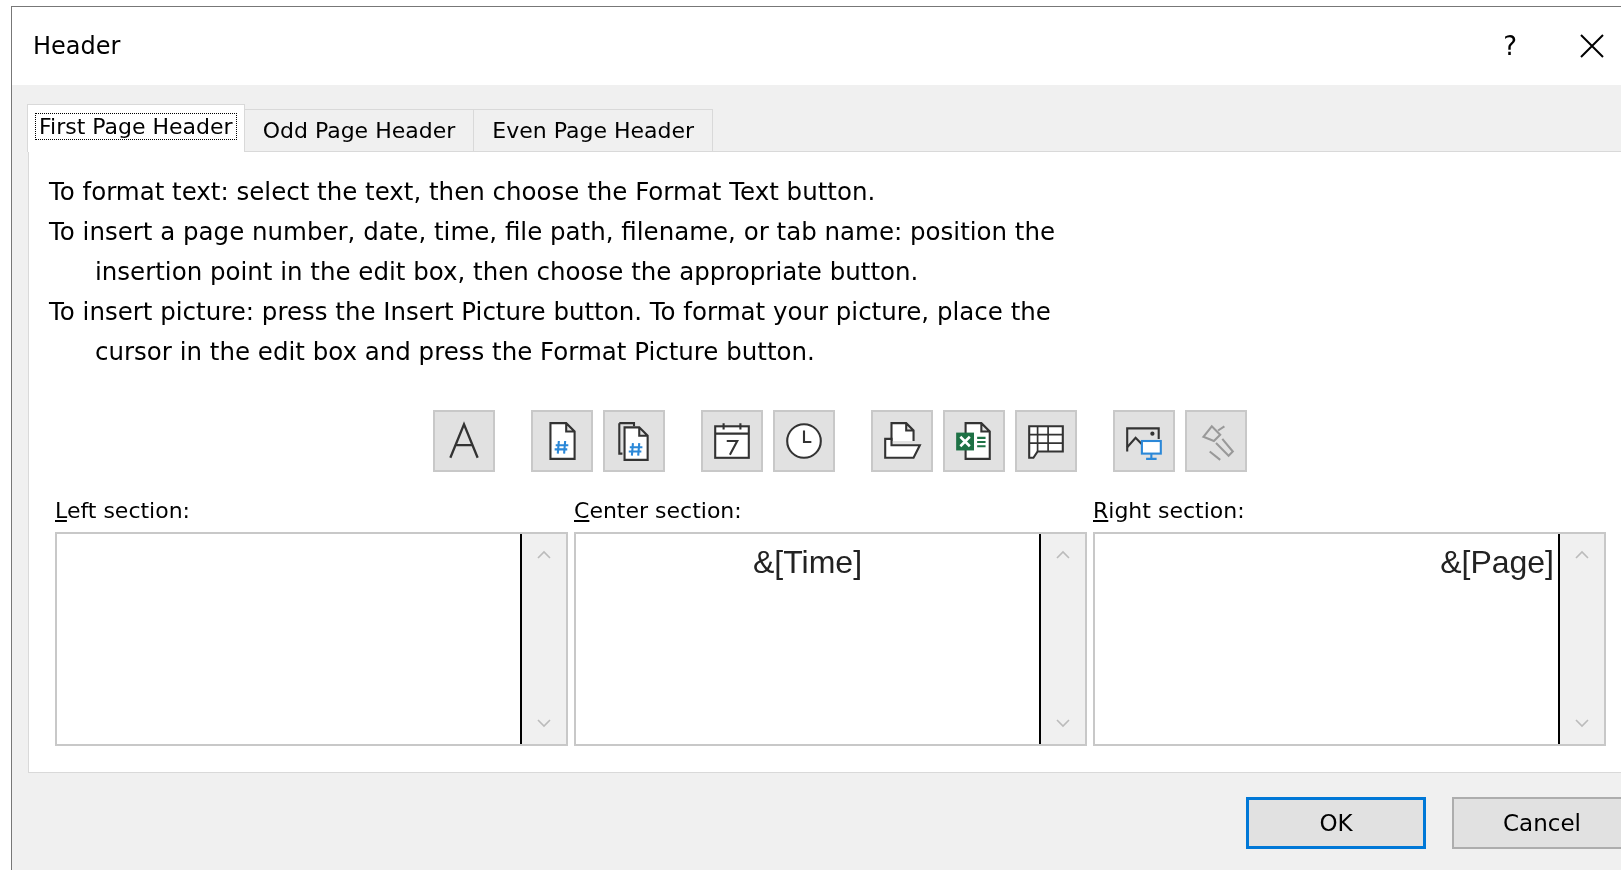 This screenshot has width=1621, height=870. Describe the element at coordinates (634, 441) in the screenshot. I see `page-count-button` at that location.